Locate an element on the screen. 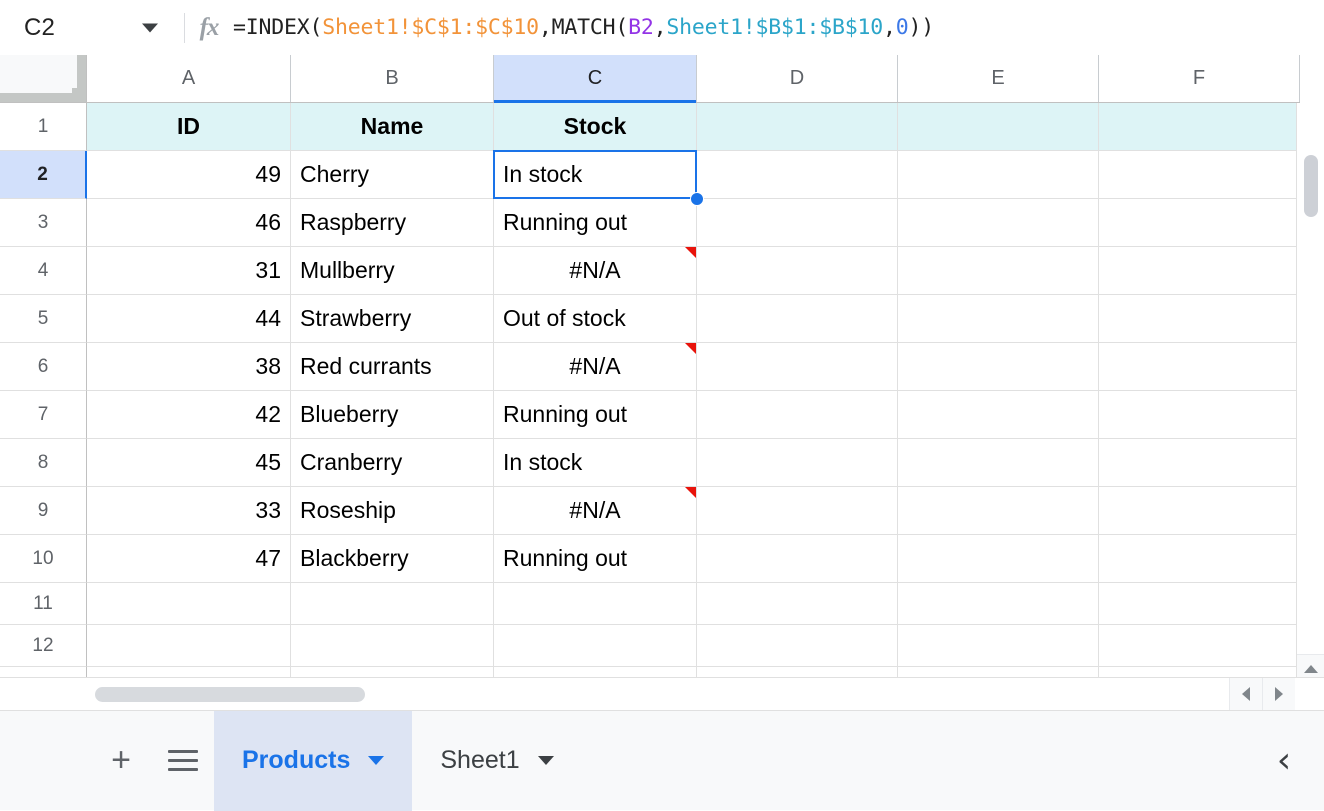  cell-E2 is located at coordinates (998, 175).